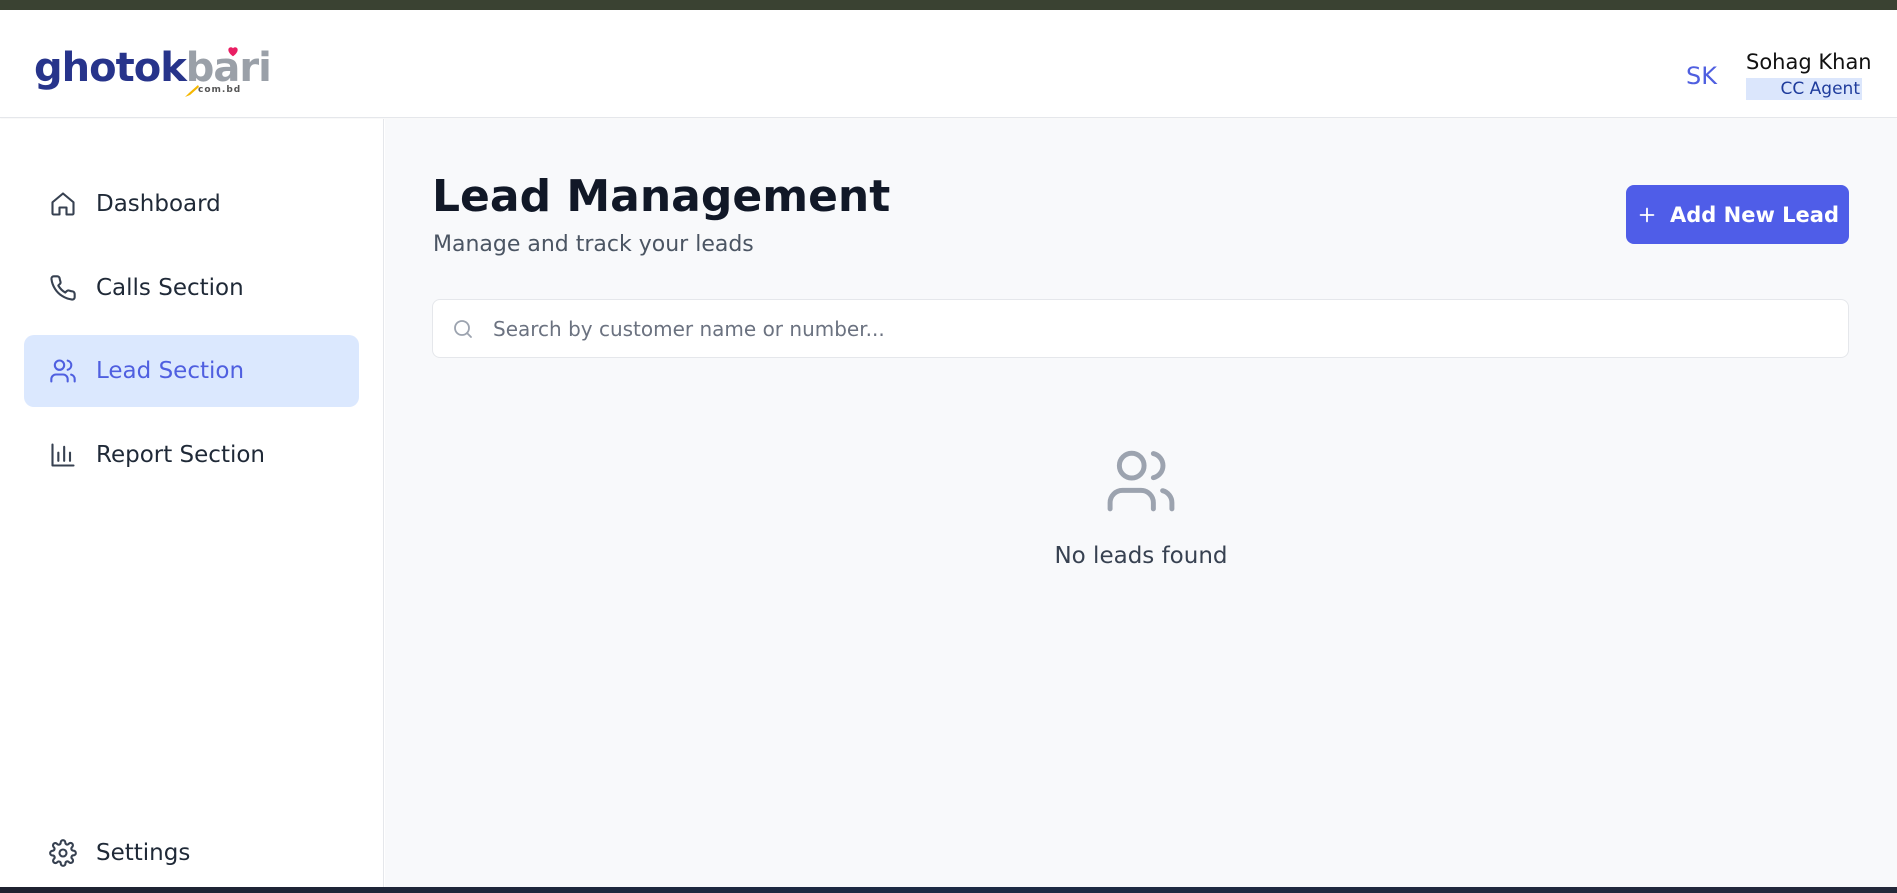 This screenshot has width=1897, height=893. Describe the element at coordinates (170, 371) in the screenshot. I see `sidebar-item-label: Lead Section` at that location.